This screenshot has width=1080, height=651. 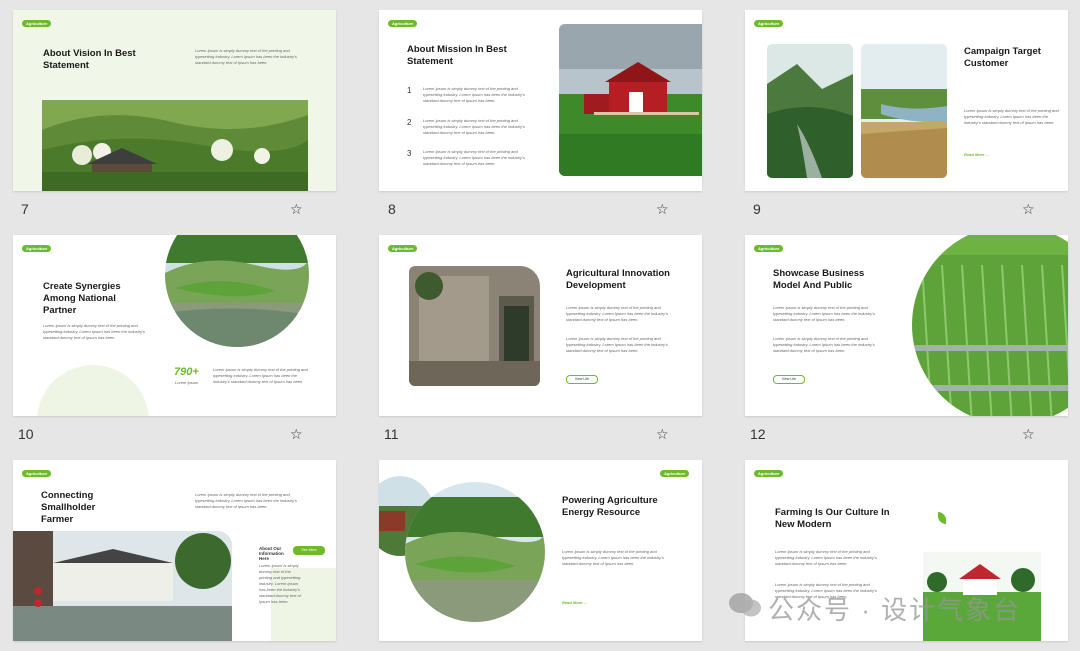 I want to click on decor-circle, so click(x=93, y=390).